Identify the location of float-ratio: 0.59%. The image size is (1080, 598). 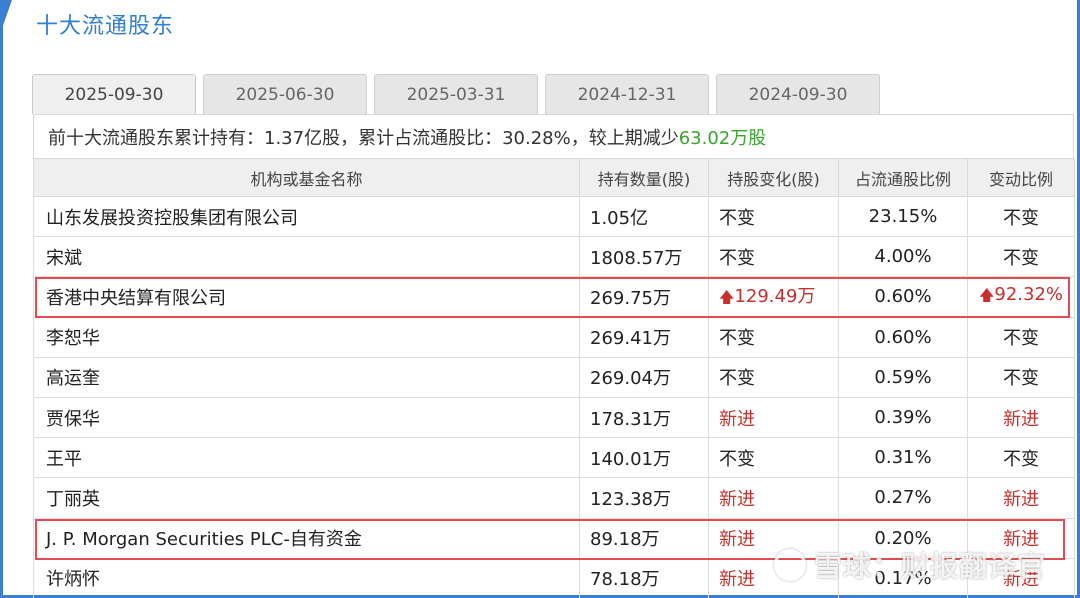
(903, 377).